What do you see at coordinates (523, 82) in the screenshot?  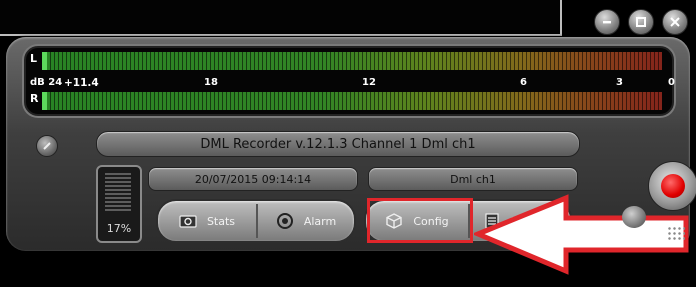 I see `scale-tick: 6` at bounding box center [523, 82].